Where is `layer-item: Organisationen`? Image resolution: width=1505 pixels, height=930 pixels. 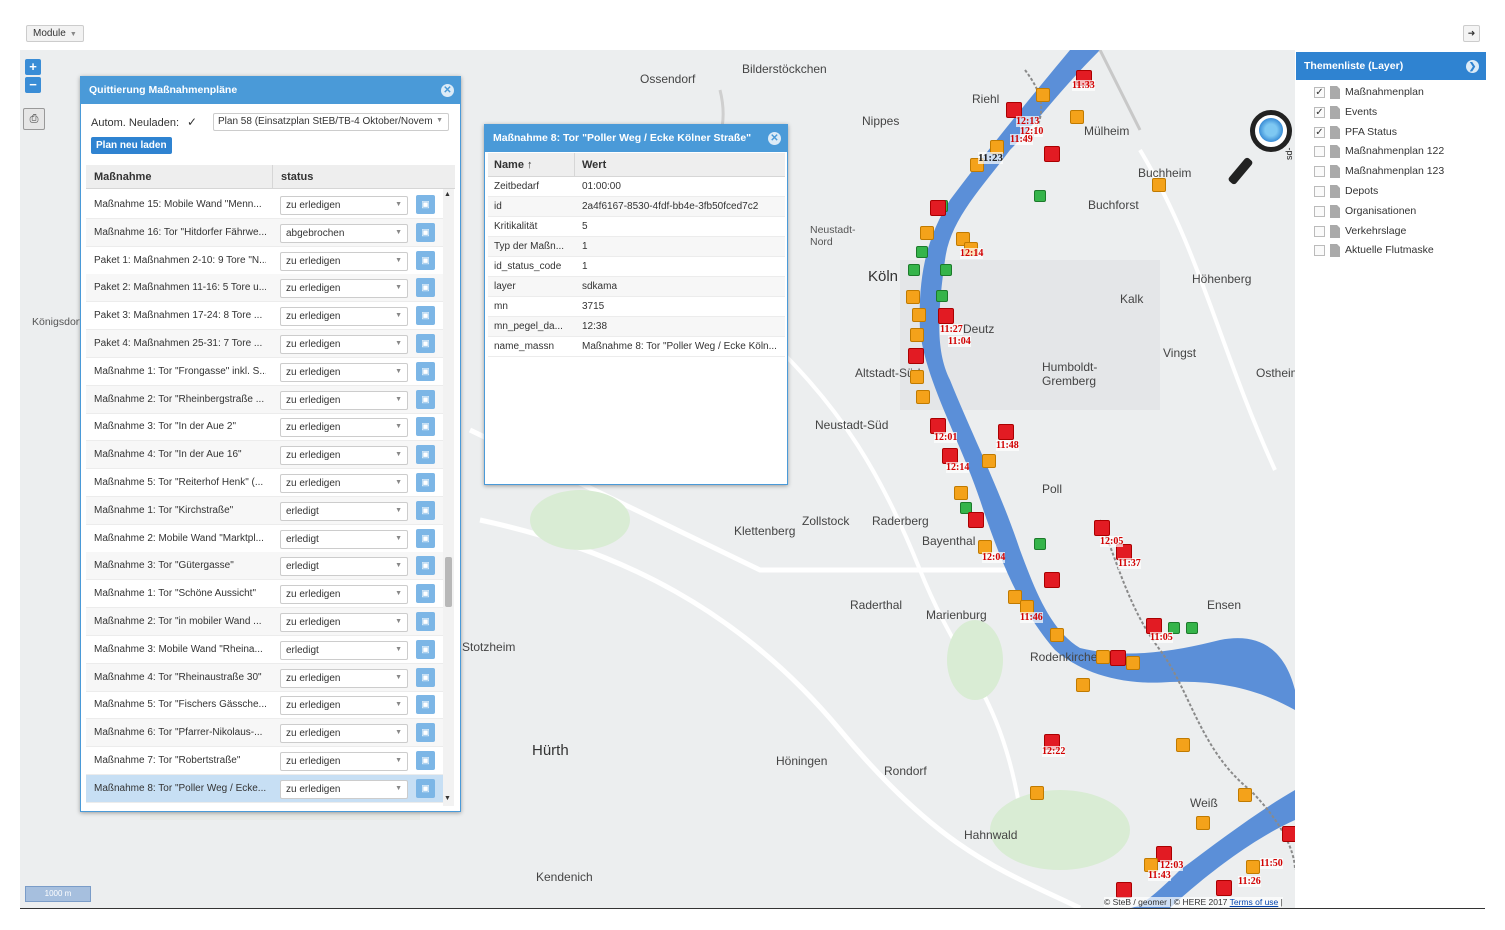
layer-item: Organisationen is located at coordinates (1399, 213).